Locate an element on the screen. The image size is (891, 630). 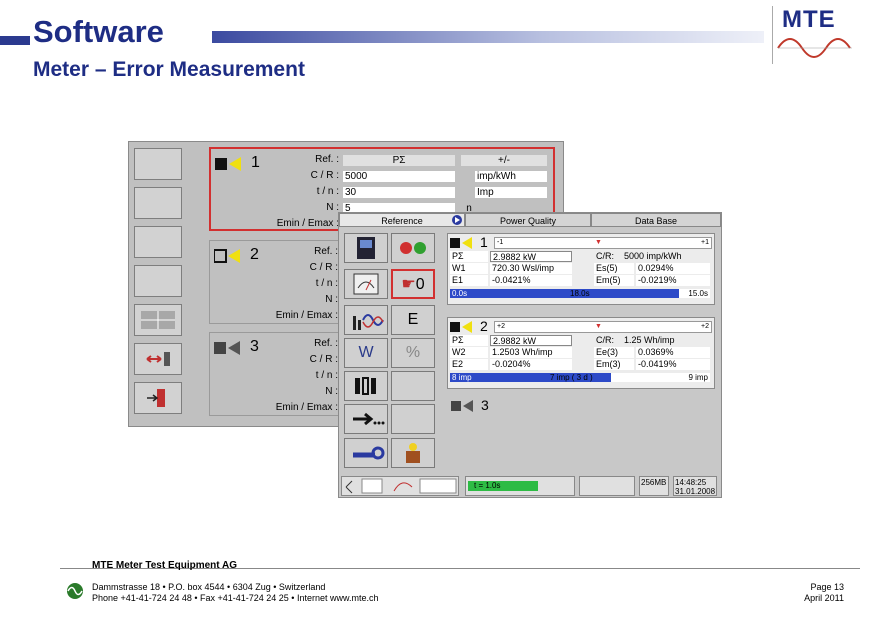
alarm-button is located at coordinates (413, 453).